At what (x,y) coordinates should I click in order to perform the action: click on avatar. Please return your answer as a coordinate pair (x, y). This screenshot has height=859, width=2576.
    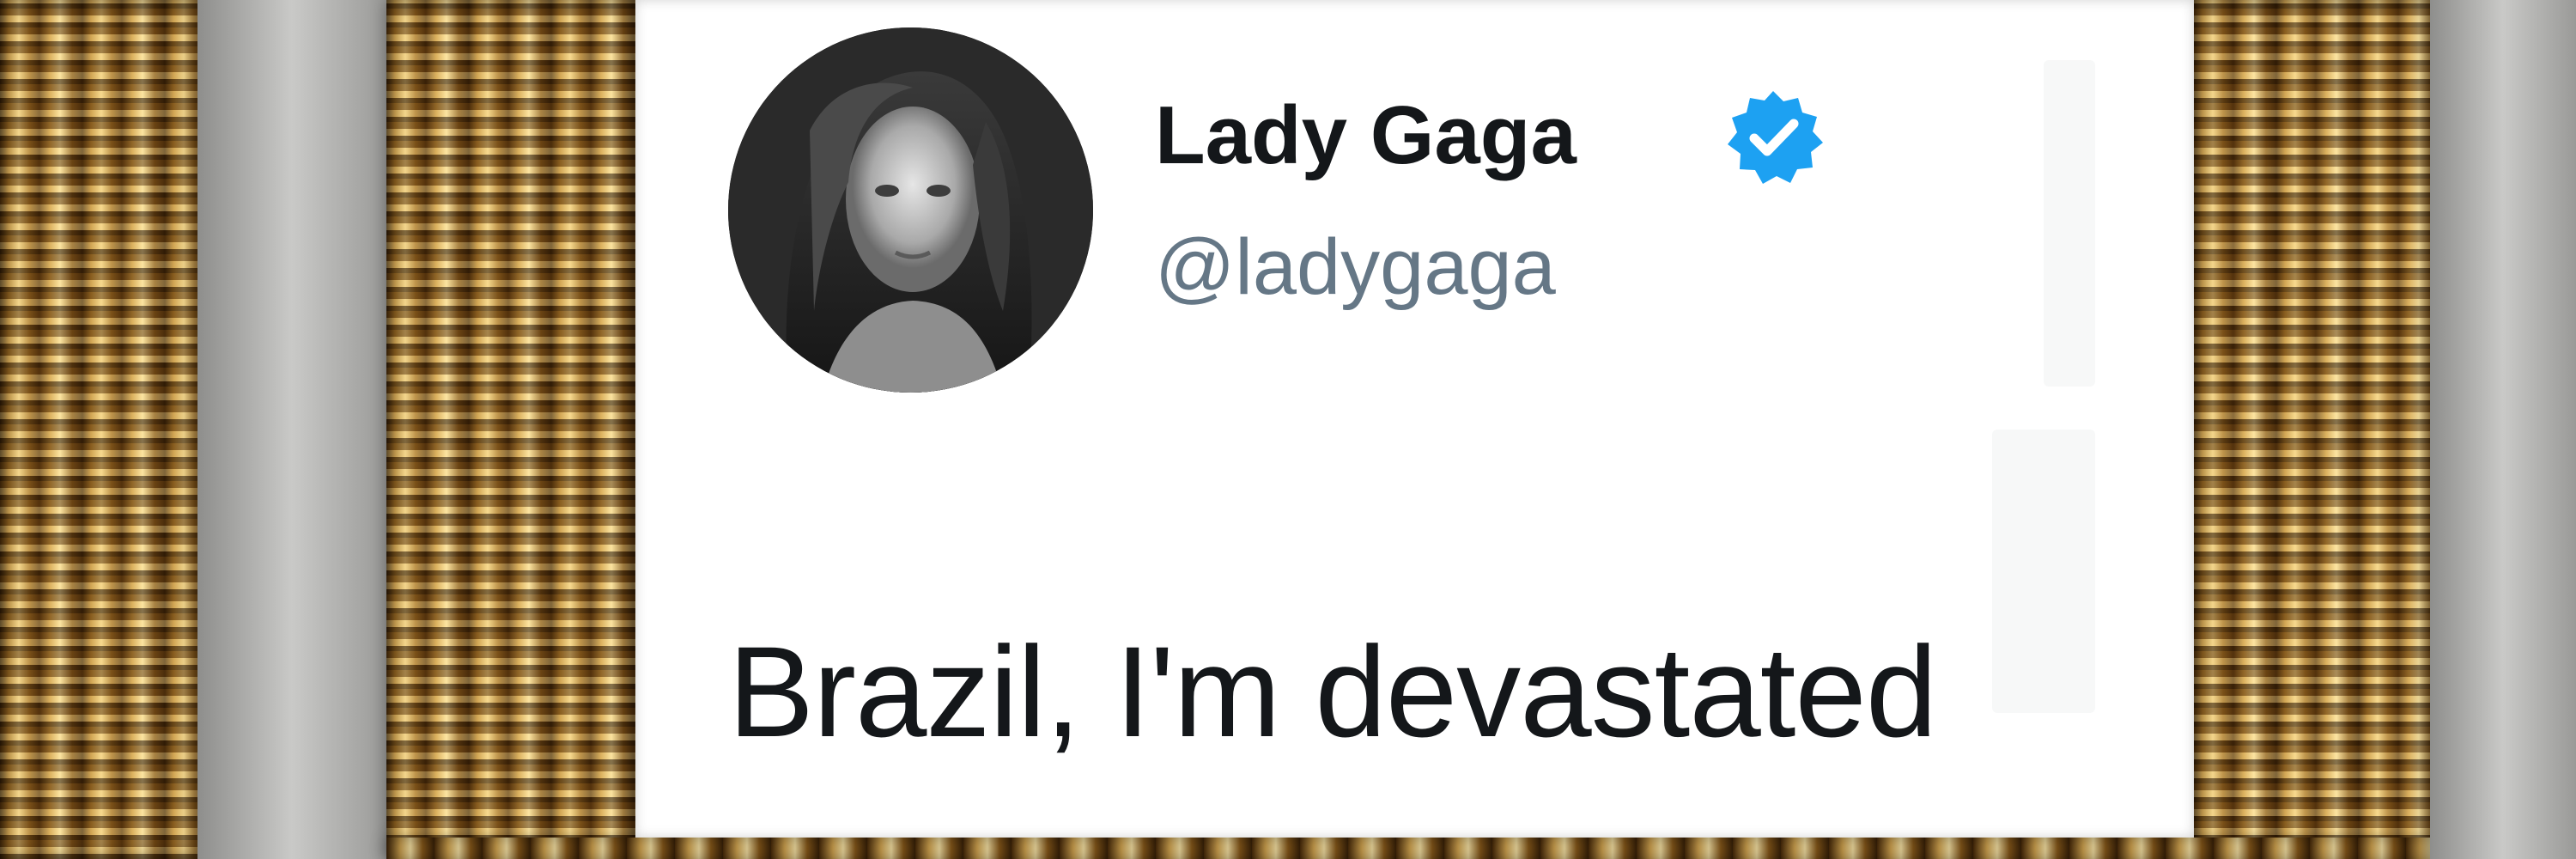
    Looking at the image, I should click on (910, 210).